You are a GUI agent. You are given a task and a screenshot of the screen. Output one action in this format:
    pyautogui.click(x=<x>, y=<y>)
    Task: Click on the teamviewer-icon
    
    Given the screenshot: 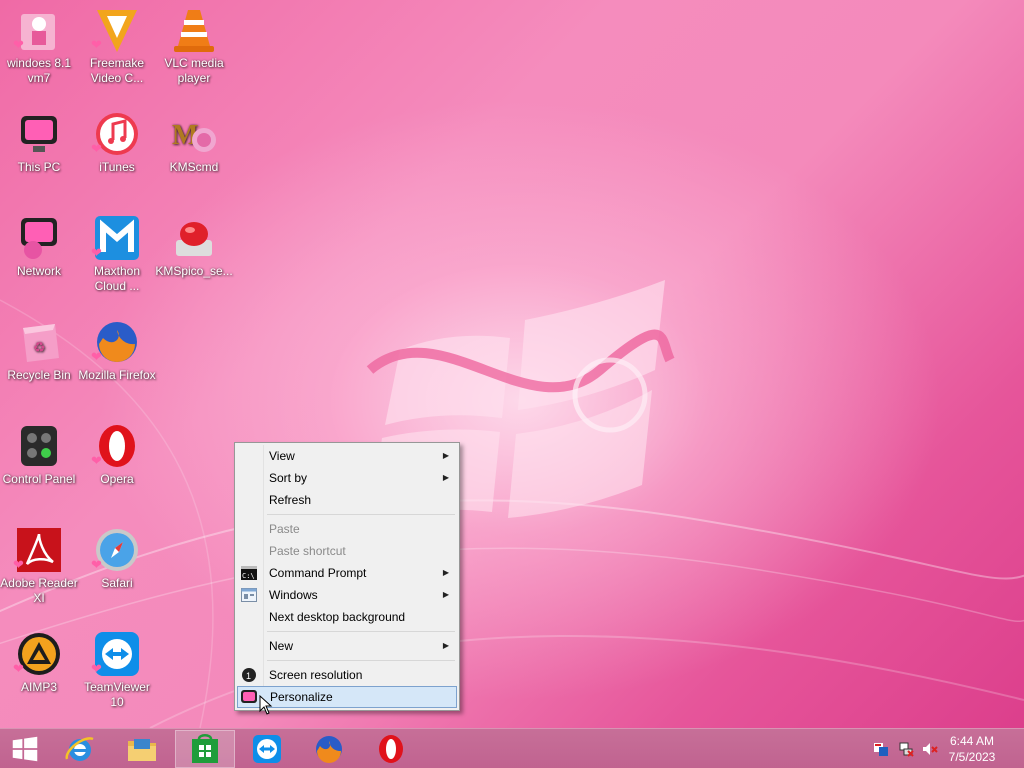 What is the action you would take?
    pyautogui.click(x=267, y=749)
    